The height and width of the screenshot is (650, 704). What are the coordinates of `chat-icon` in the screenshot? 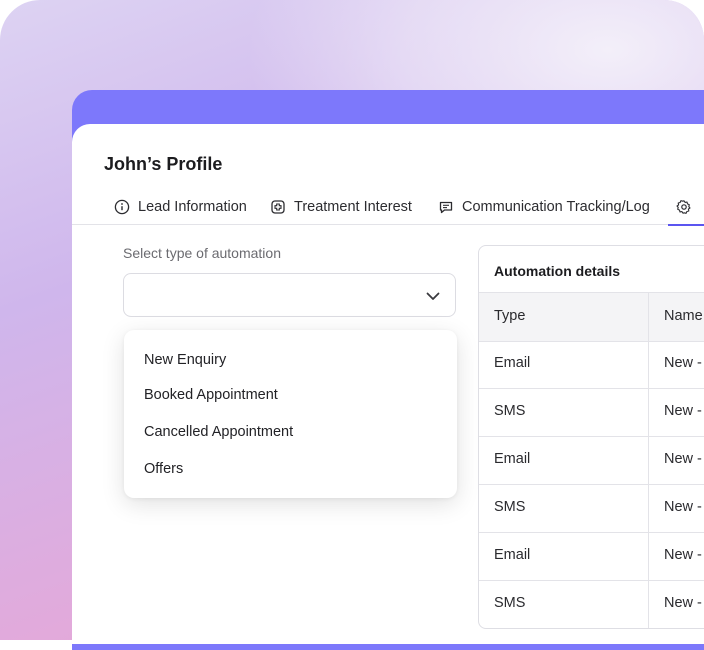 It's located at (446, 207).